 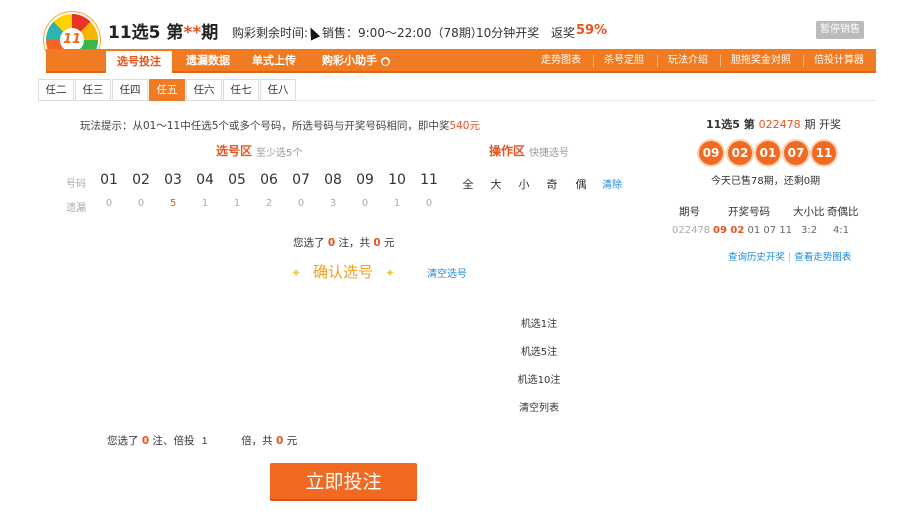 I want to click on quick-even-button: 偶, so click(x=581, y=184).